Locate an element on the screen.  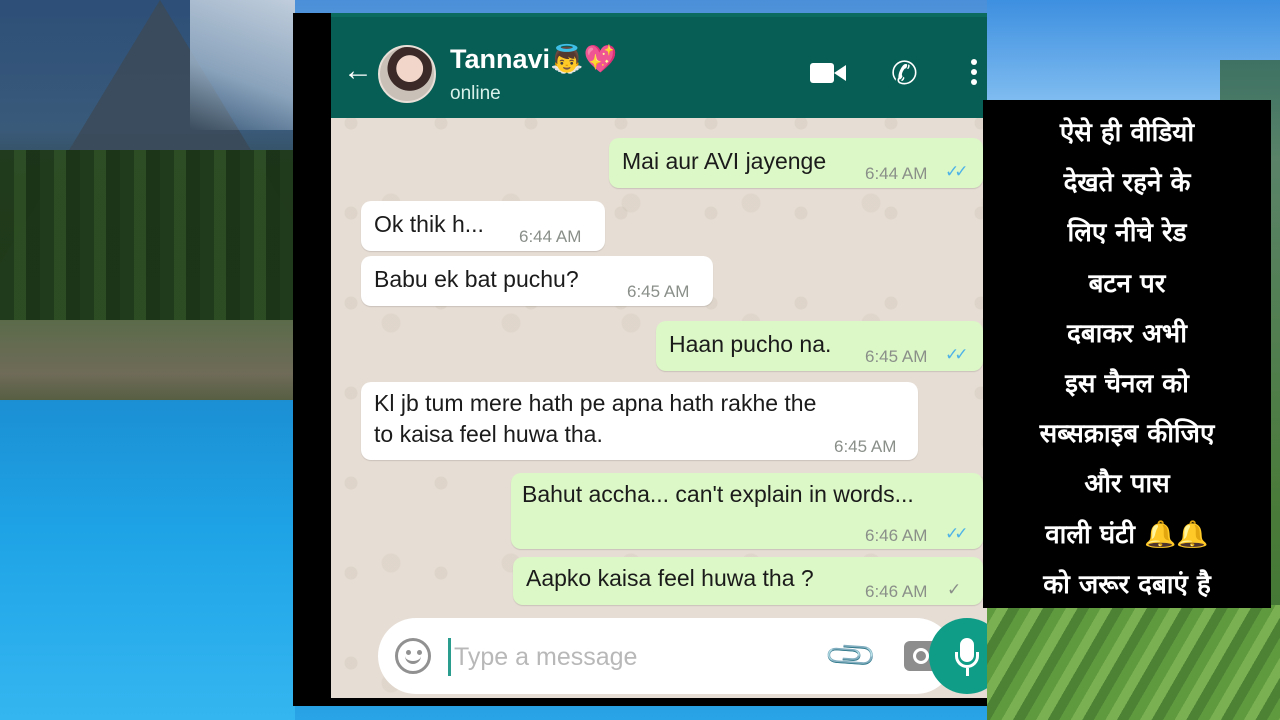
caption-line: दबाकर अभी is located at coordinates (1127, 333).